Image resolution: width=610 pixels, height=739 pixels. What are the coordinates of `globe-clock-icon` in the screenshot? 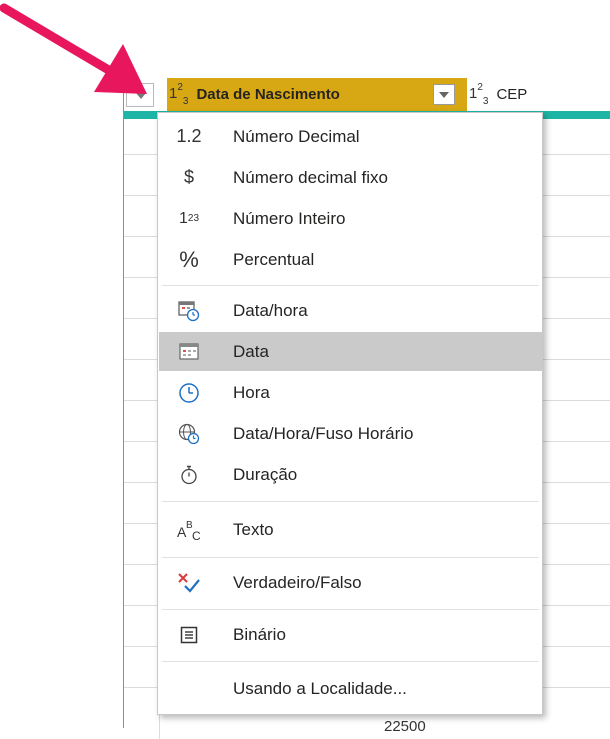 It's located at (189, 434).